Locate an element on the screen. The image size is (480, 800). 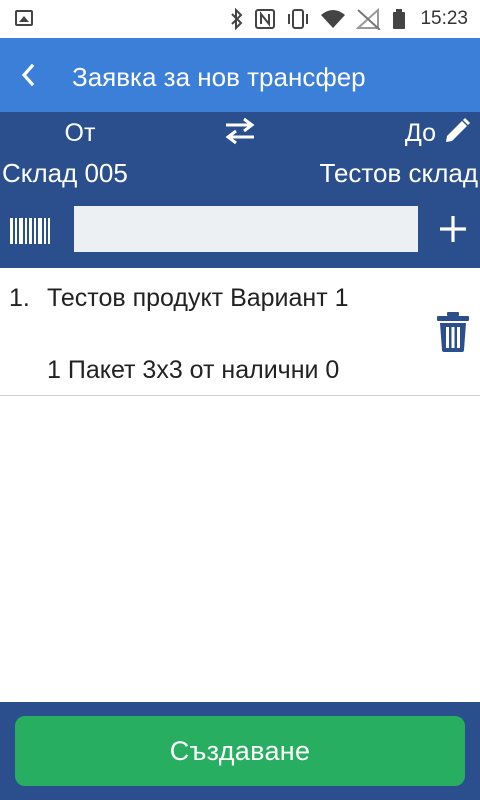
plus-icon is located at coordinates (453, 229).